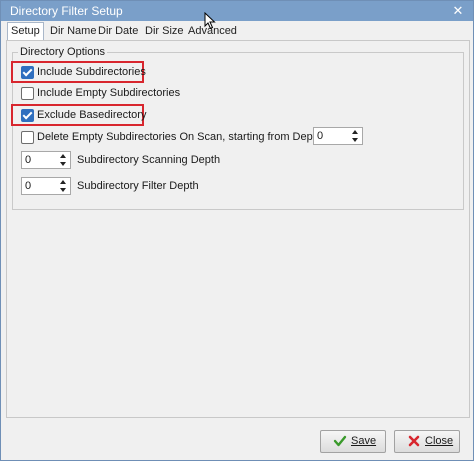  I want to click on include-subdirectories-label: Include Subdirectories, so click(91, 72).